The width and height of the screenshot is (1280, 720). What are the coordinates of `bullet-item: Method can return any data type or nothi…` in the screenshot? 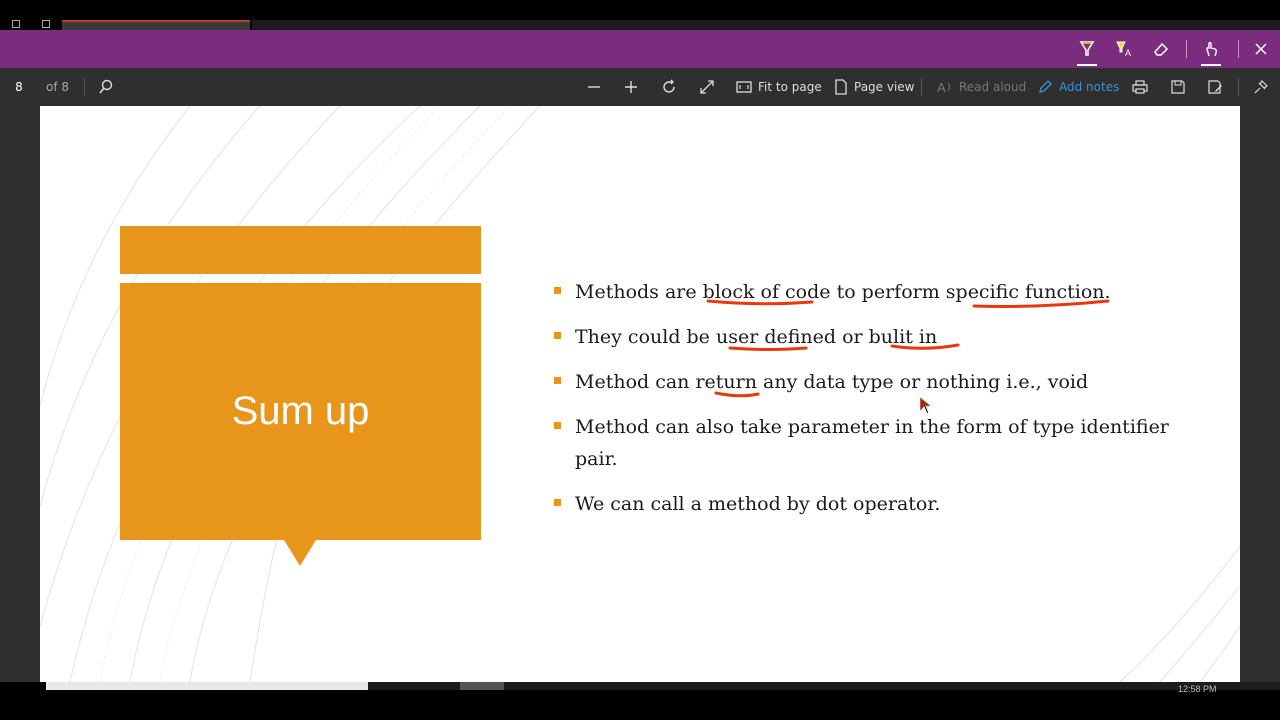 It's located at (872, 382).